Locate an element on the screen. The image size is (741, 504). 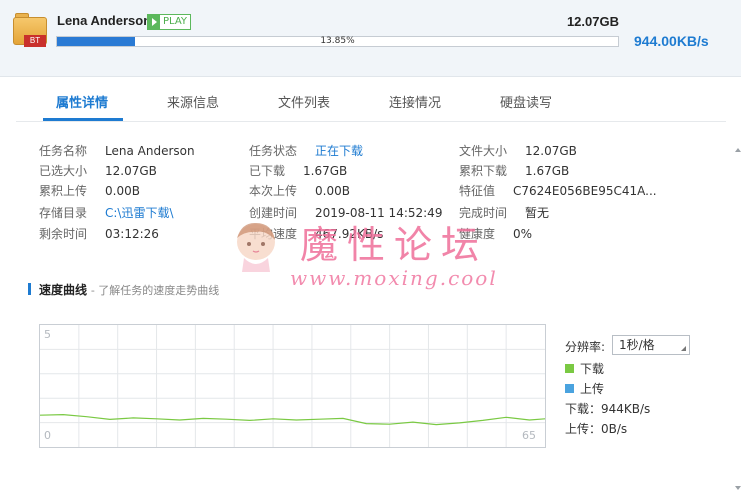
section-marker is located at coordinates (29, 289).